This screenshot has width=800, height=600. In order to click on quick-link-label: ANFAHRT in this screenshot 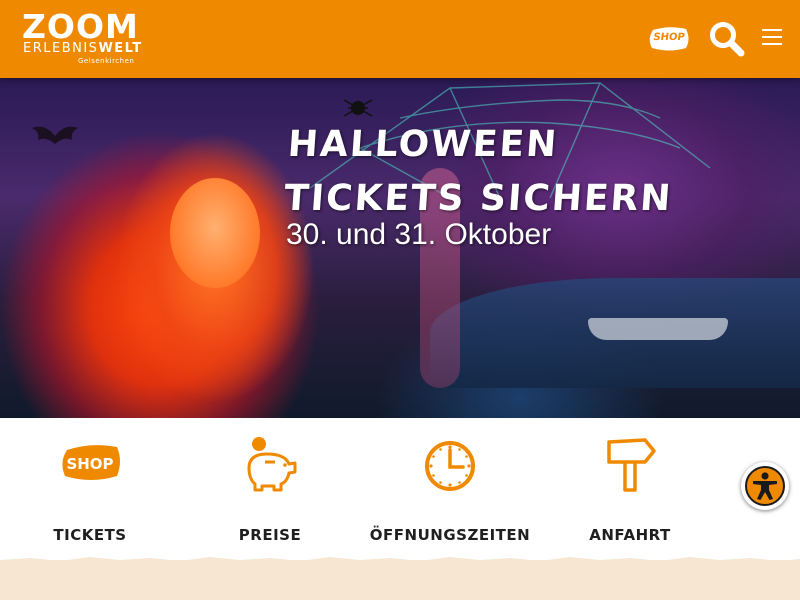, I will do `click(630, 535)`.